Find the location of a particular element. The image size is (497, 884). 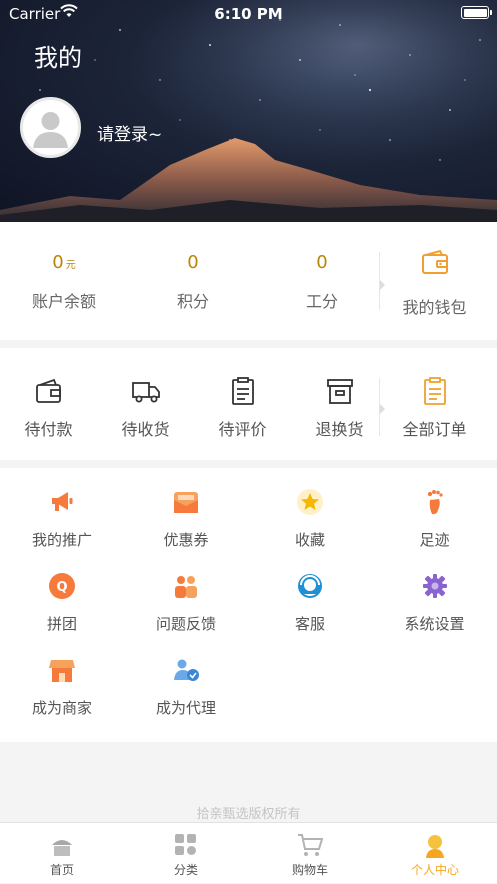

tab-profile-label: 个人中心 is located at coordinates (434, 870).